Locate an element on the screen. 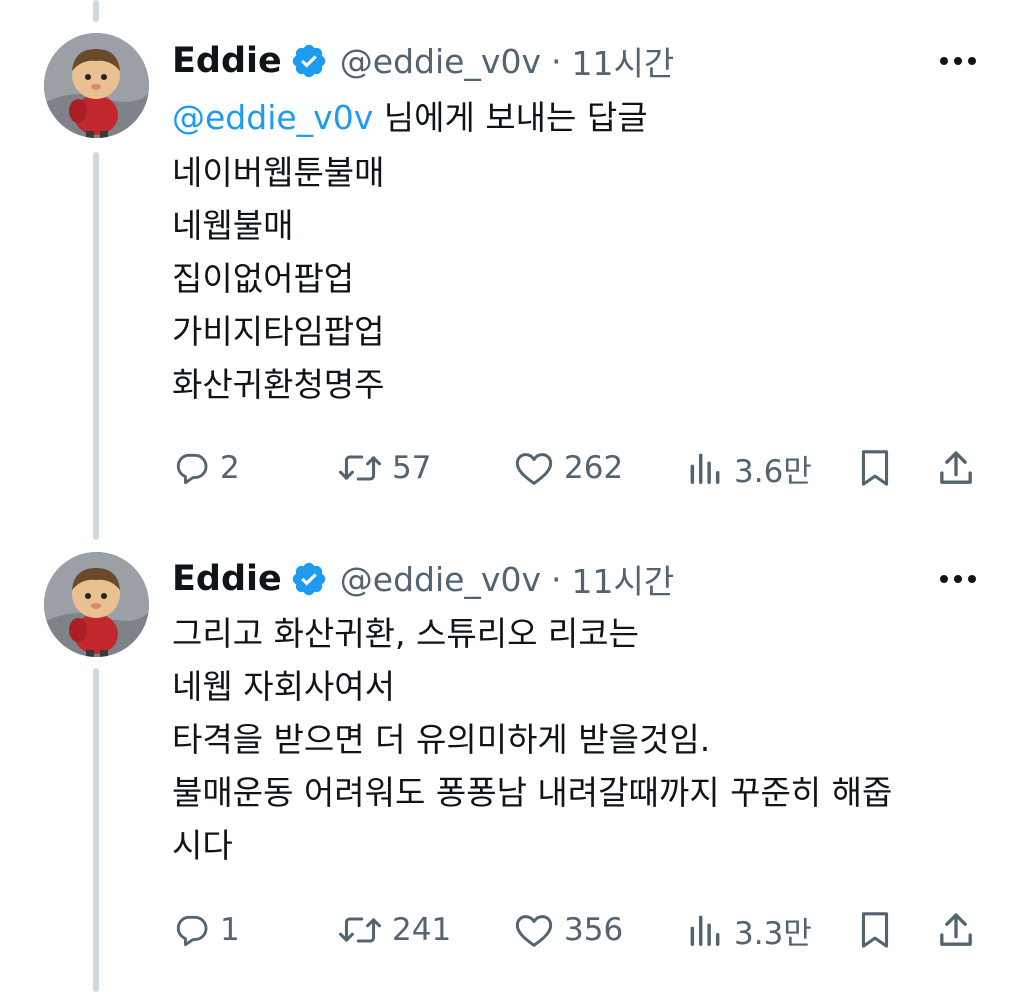 This screenshot has width=1024, height=992. reply-count: 2 is located at coordinates (230, 468).